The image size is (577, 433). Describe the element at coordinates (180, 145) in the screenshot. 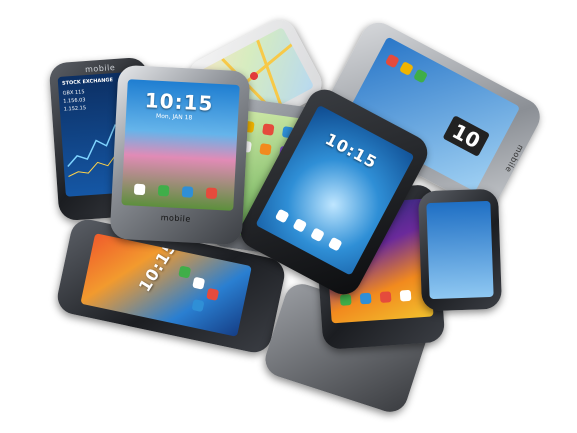

I see `center-screen: 10:15 Mon, JAN 18` at that location.